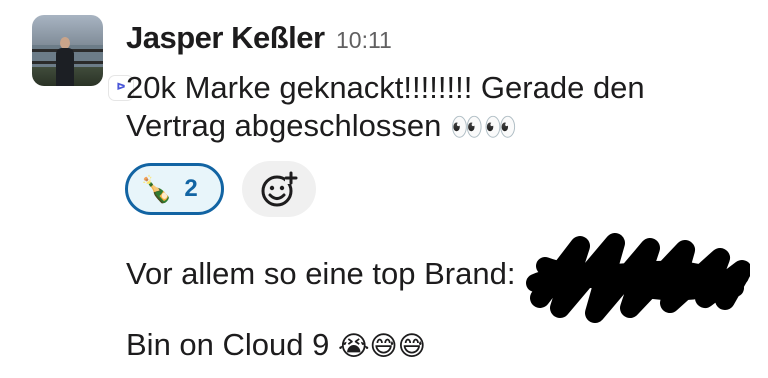 The image size is (768, 378). I want to click on app-badge-icon: ᐅ, so click(121, 87).